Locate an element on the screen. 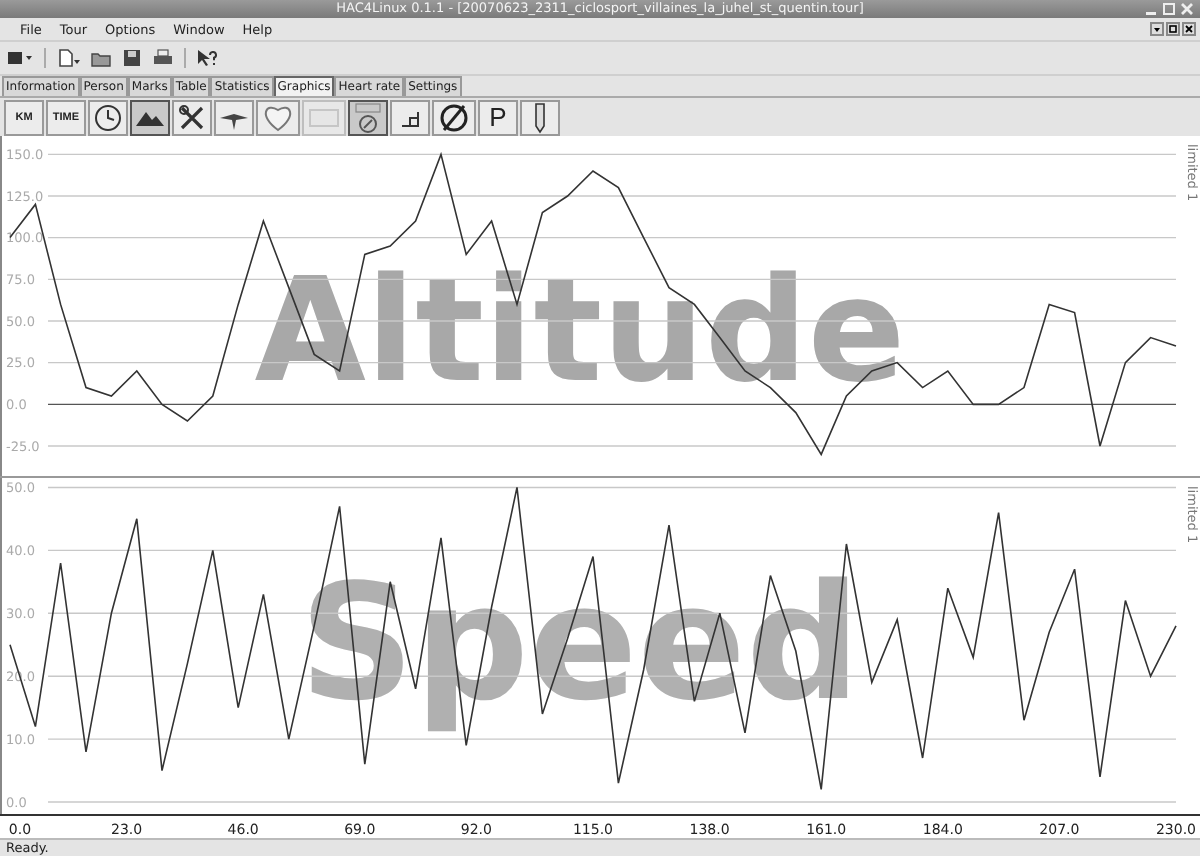  open-folder-icon is located at coordinates (101, 58).